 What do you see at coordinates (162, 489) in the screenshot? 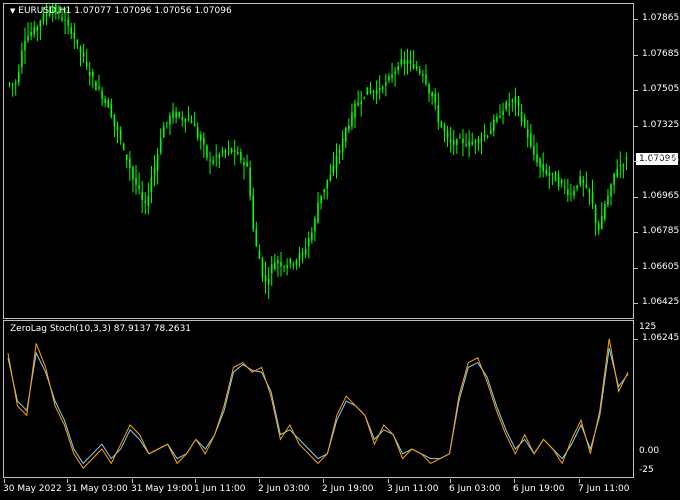
I see `time-tick-label: 31 May 19:00` at bounding box center [162, 489].